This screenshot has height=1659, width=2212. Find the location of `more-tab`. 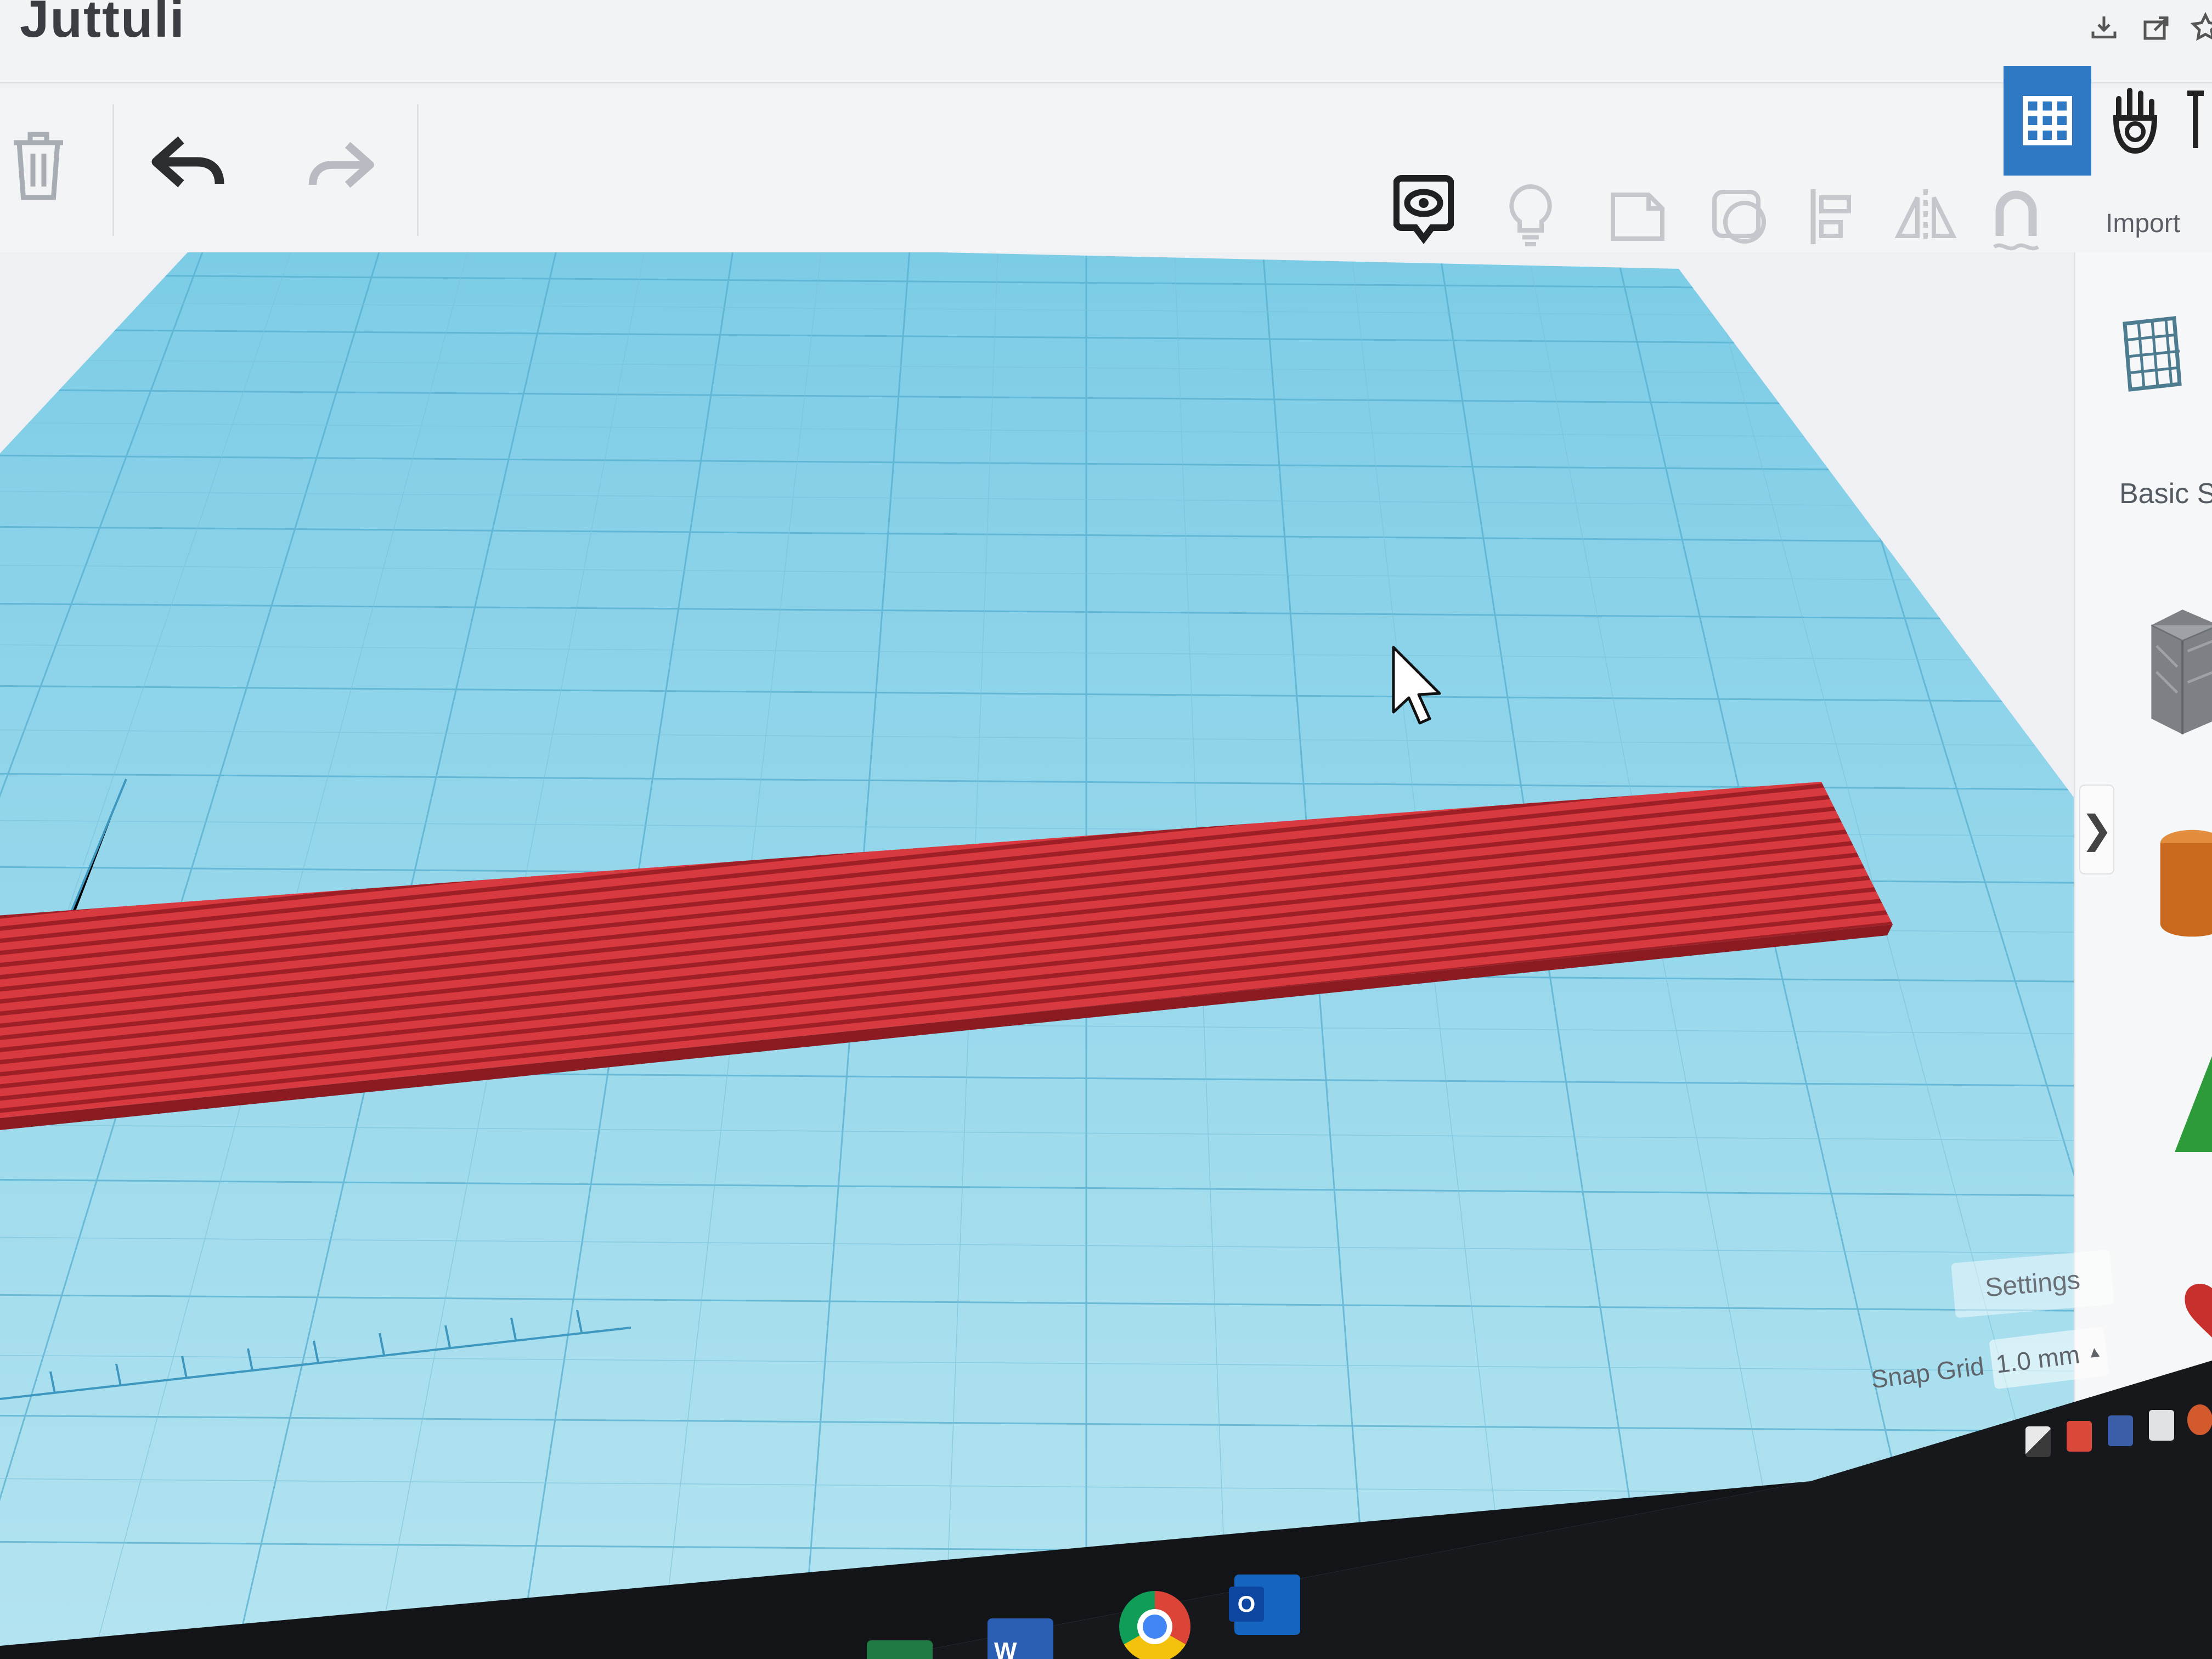

more-tab is located at coordinates (2195, 121).